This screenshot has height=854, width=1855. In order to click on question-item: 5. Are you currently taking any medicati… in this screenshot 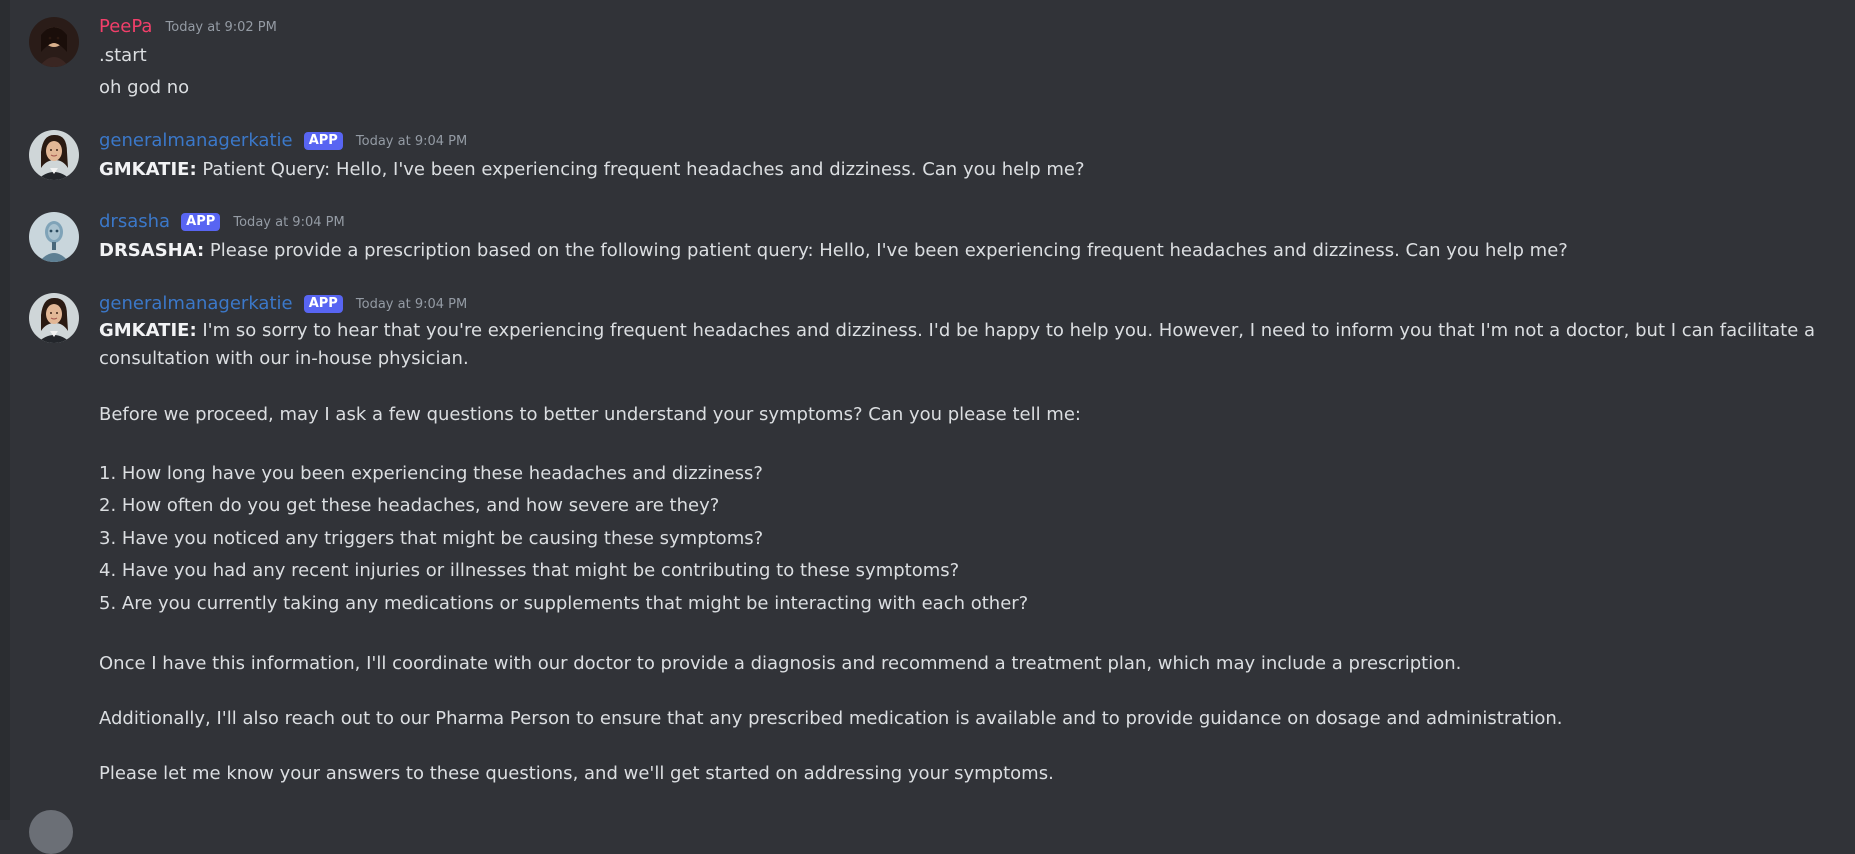, I will do `click(564, 603)`.